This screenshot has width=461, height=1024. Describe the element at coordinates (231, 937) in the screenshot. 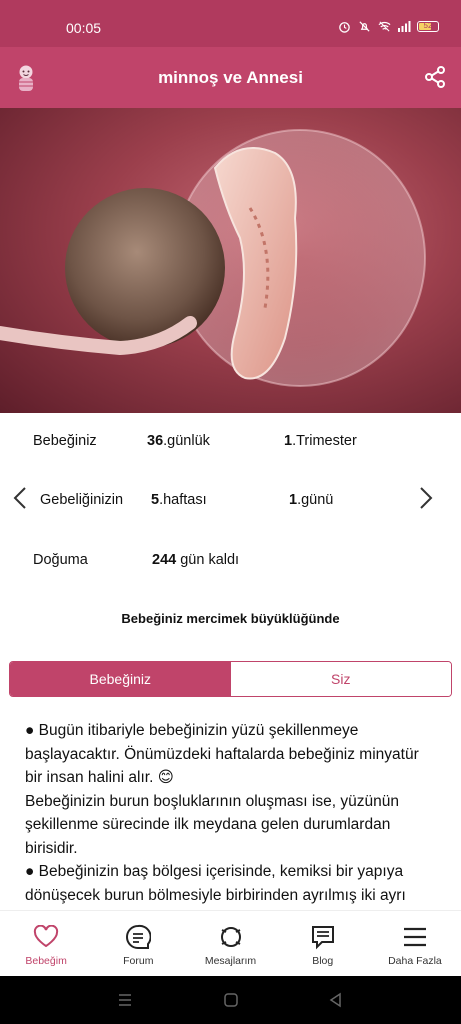

I see `messages-icon` at that location.